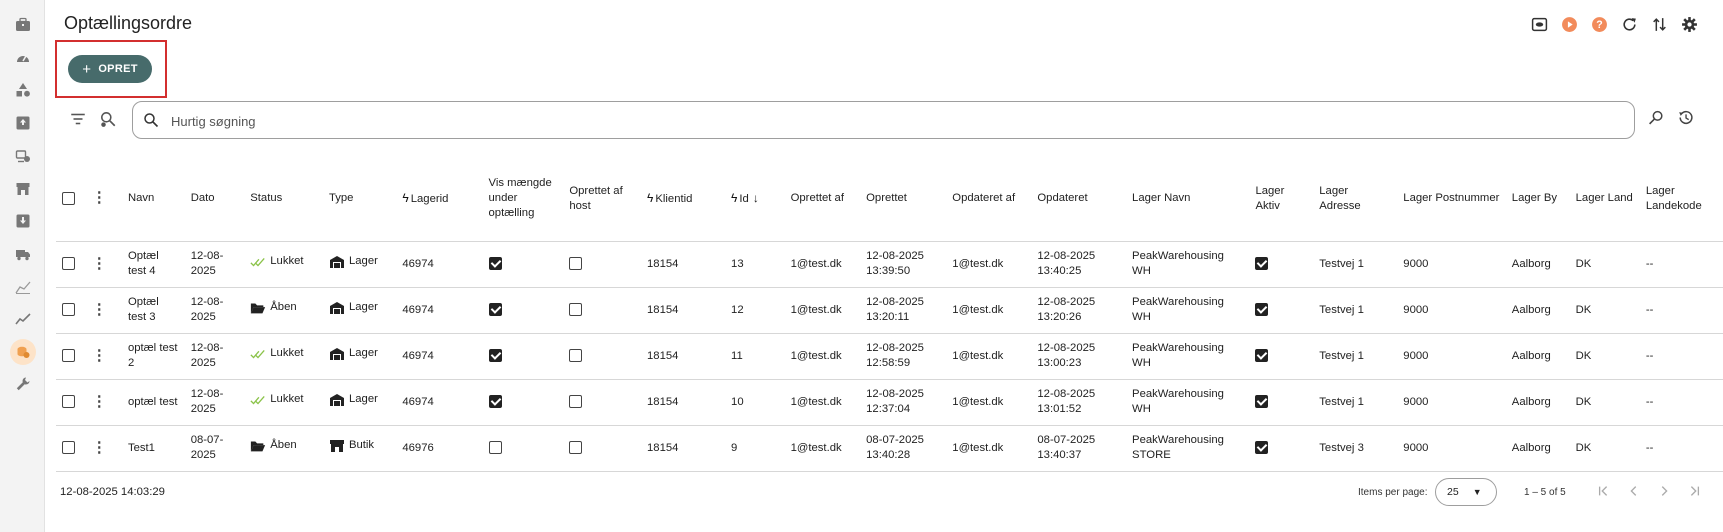  I want to click on col-header-opdateret-af: Opdateret af, so click(989, 199).